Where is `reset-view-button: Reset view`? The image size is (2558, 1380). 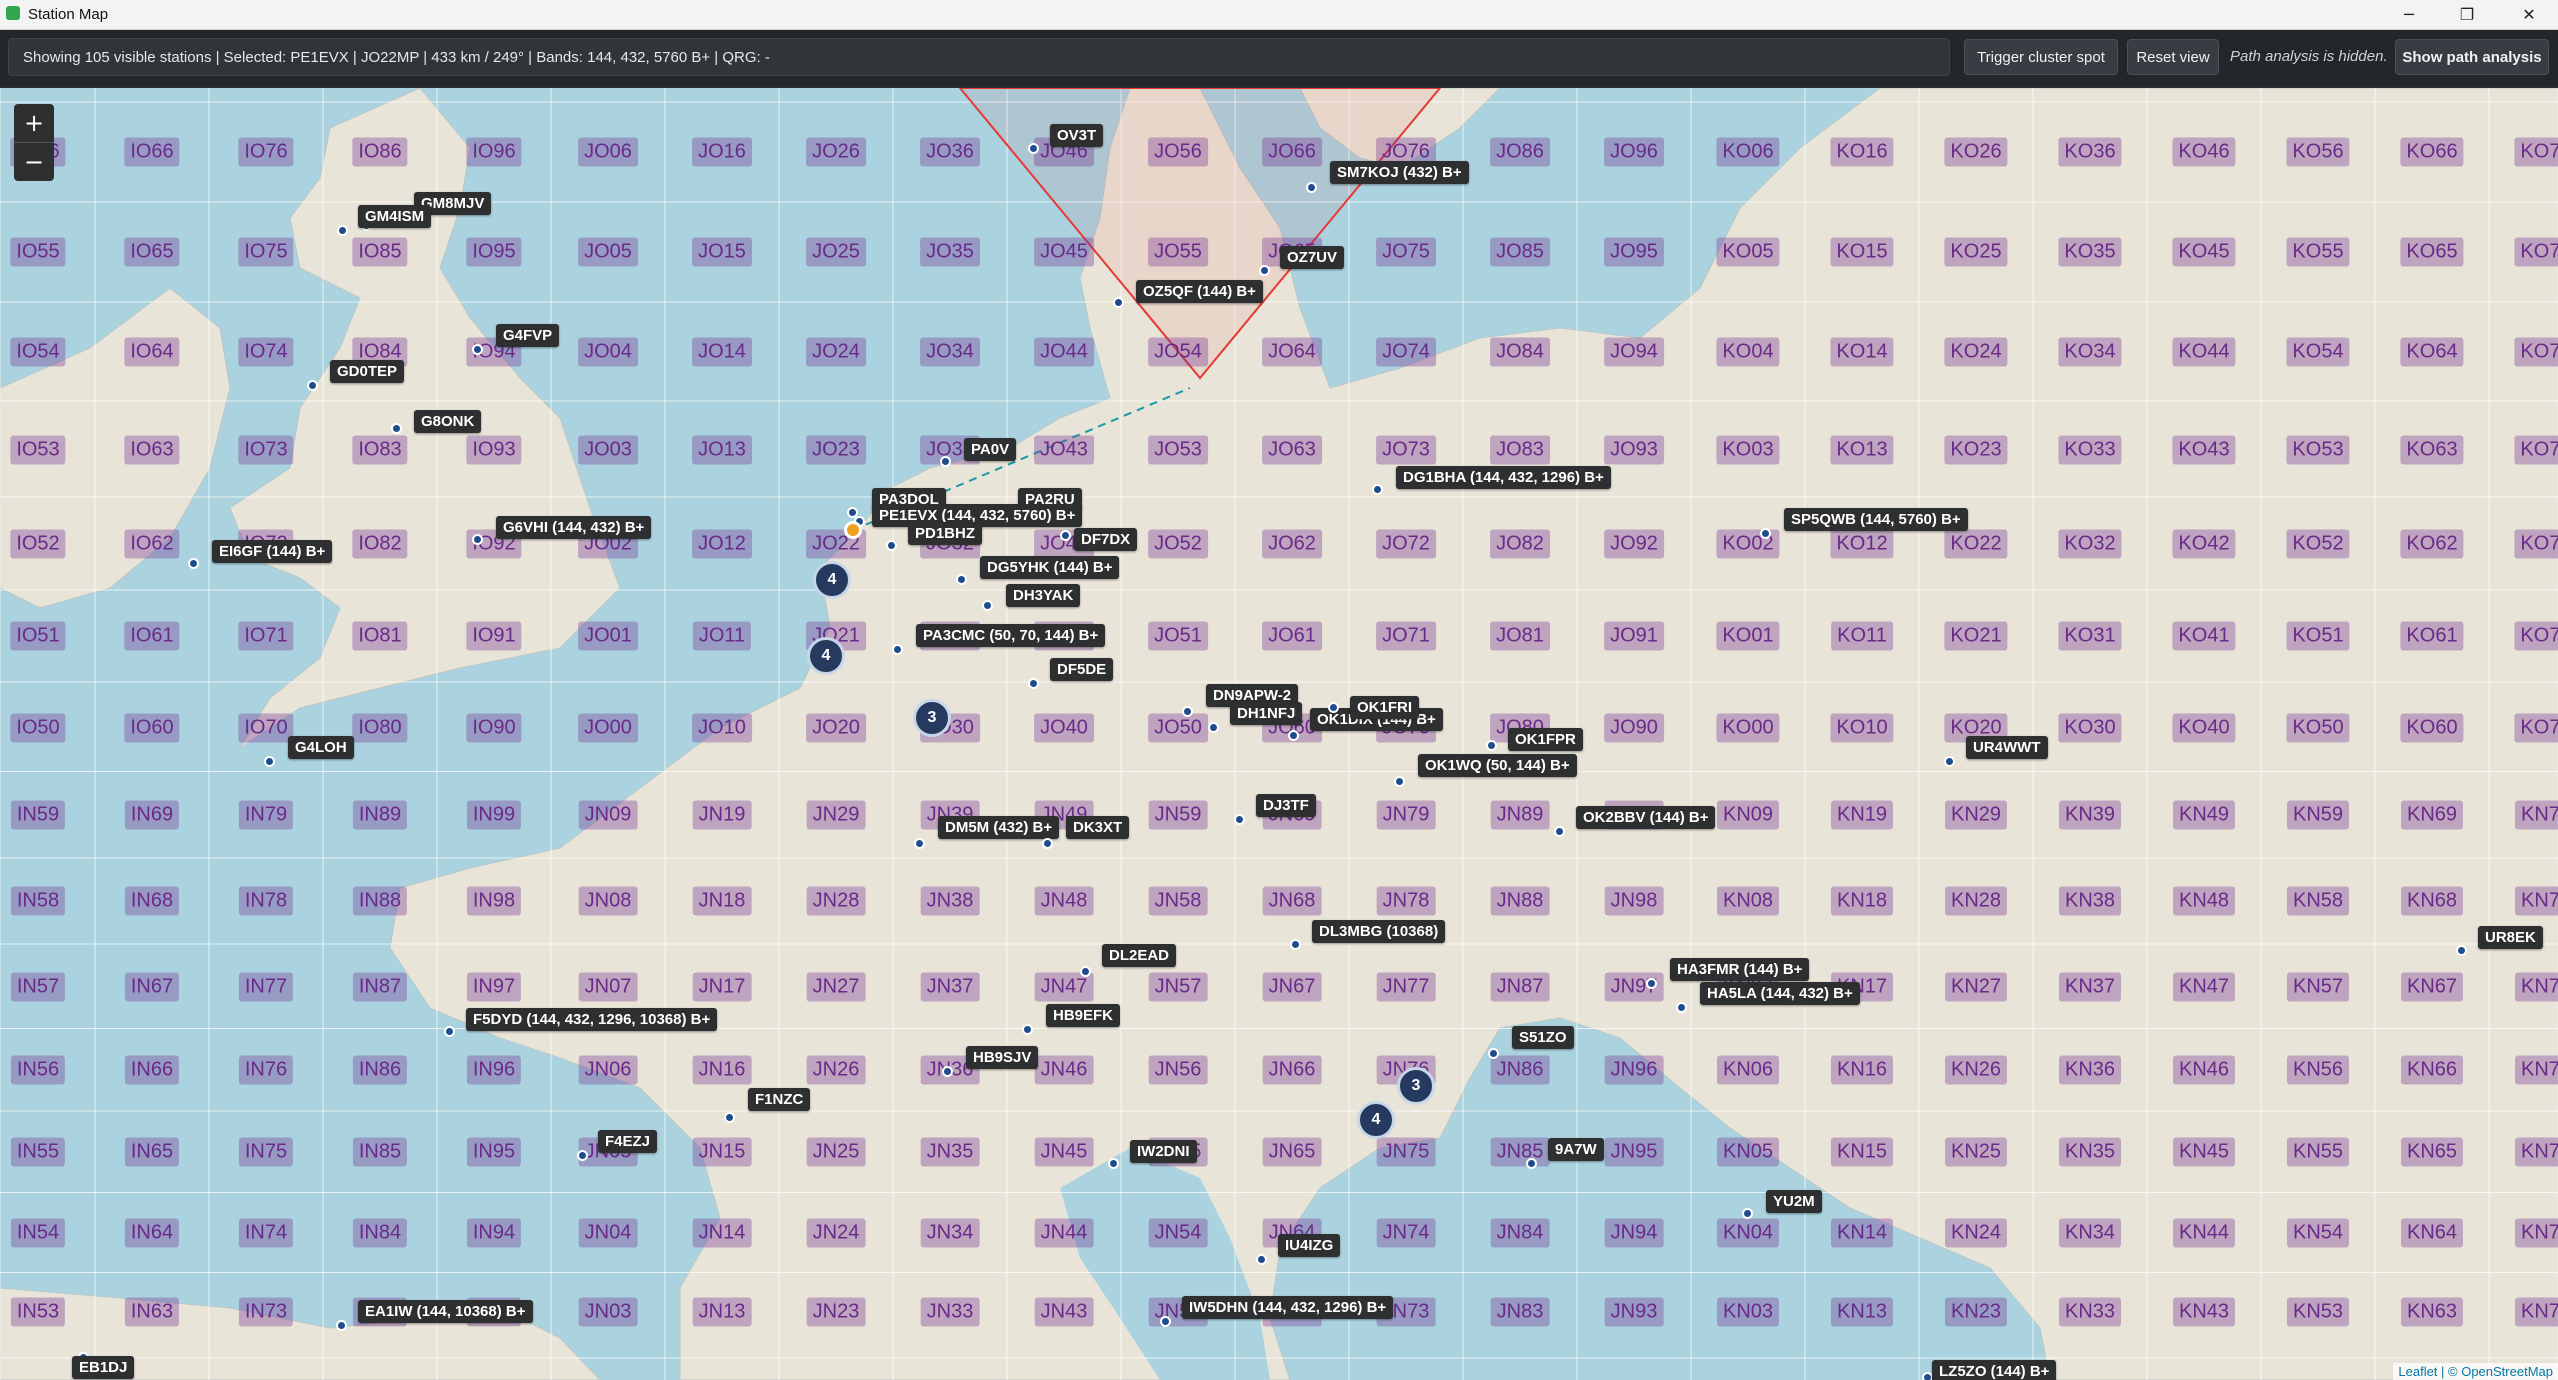
reset-view-button: Reset view is located at coordinates (2173, 57).